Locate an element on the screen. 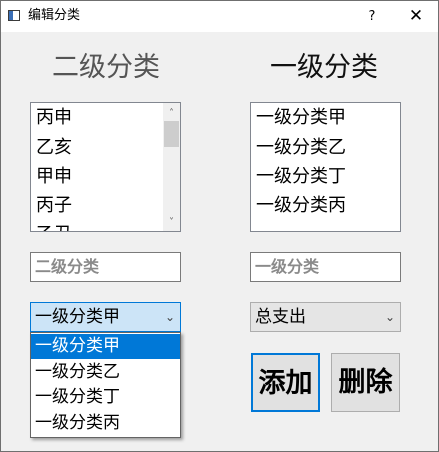 This screenshot has height=452, width=439. expense-type-combo-value: 总支出 is located at coordinates (280, 317).